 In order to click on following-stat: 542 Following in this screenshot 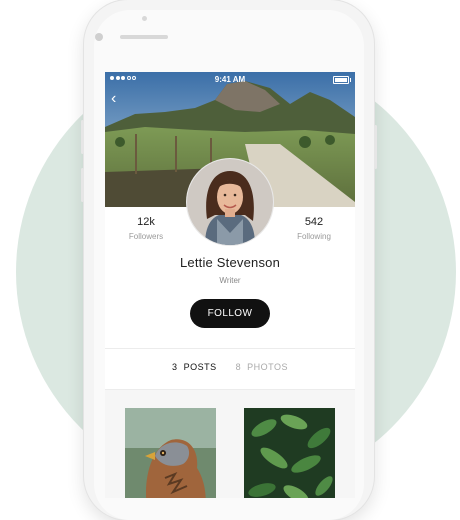, I will do `click(314, 228)`.